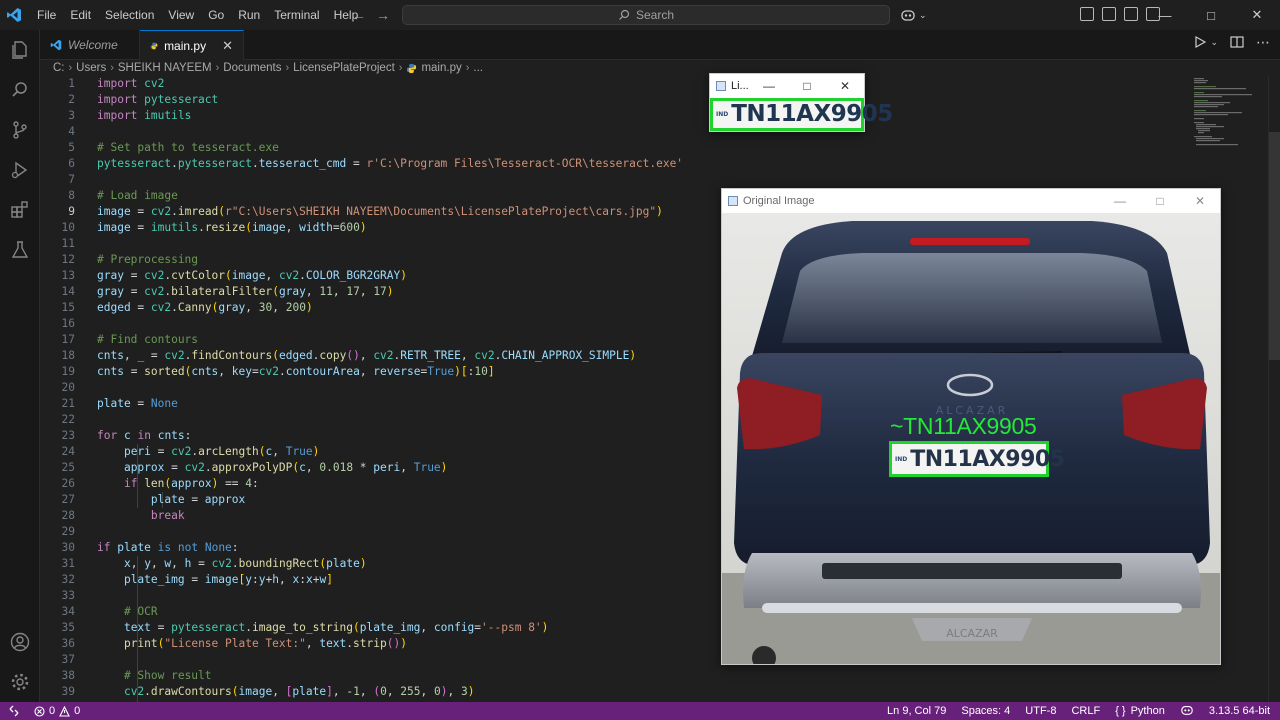  I want to click on code-token: width, so click(316, 227).